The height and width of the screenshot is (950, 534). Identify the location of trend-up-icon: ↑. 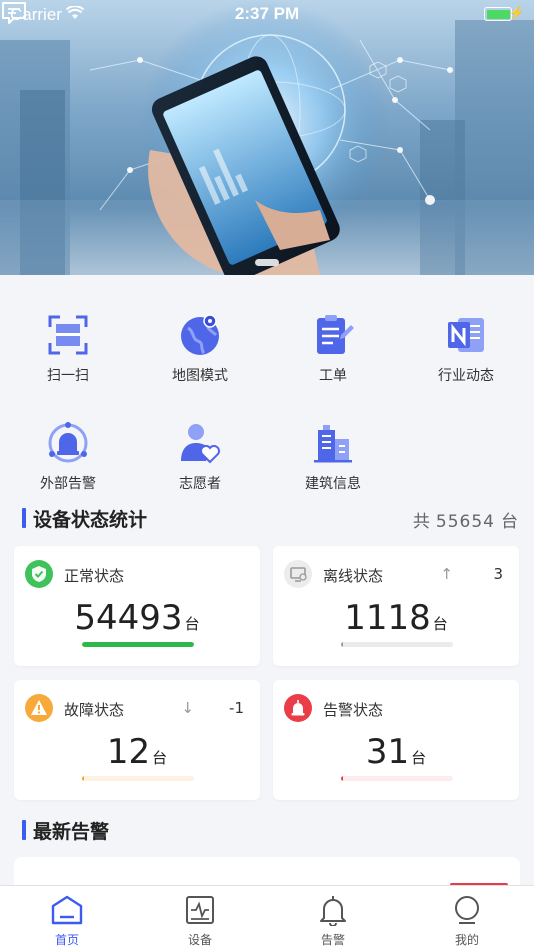
(446, 574).